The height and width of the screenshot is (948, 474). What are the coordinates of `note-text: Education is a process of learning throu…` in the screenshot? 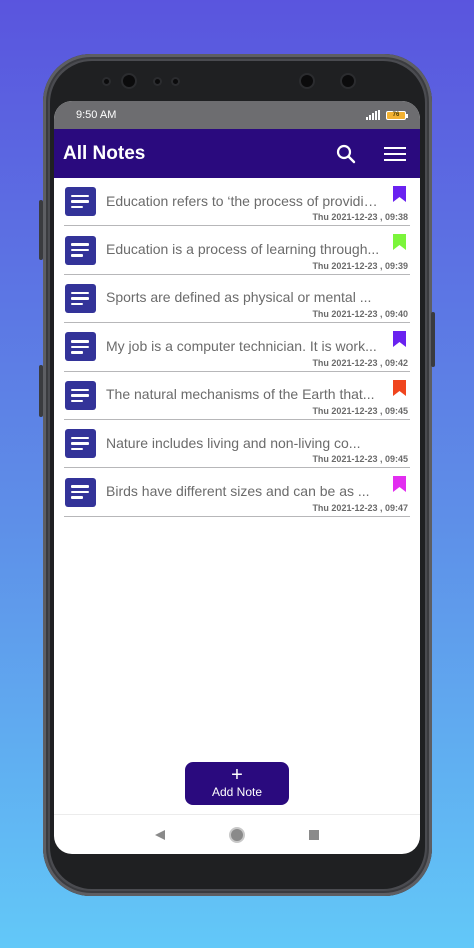 It's located at (243, 249).